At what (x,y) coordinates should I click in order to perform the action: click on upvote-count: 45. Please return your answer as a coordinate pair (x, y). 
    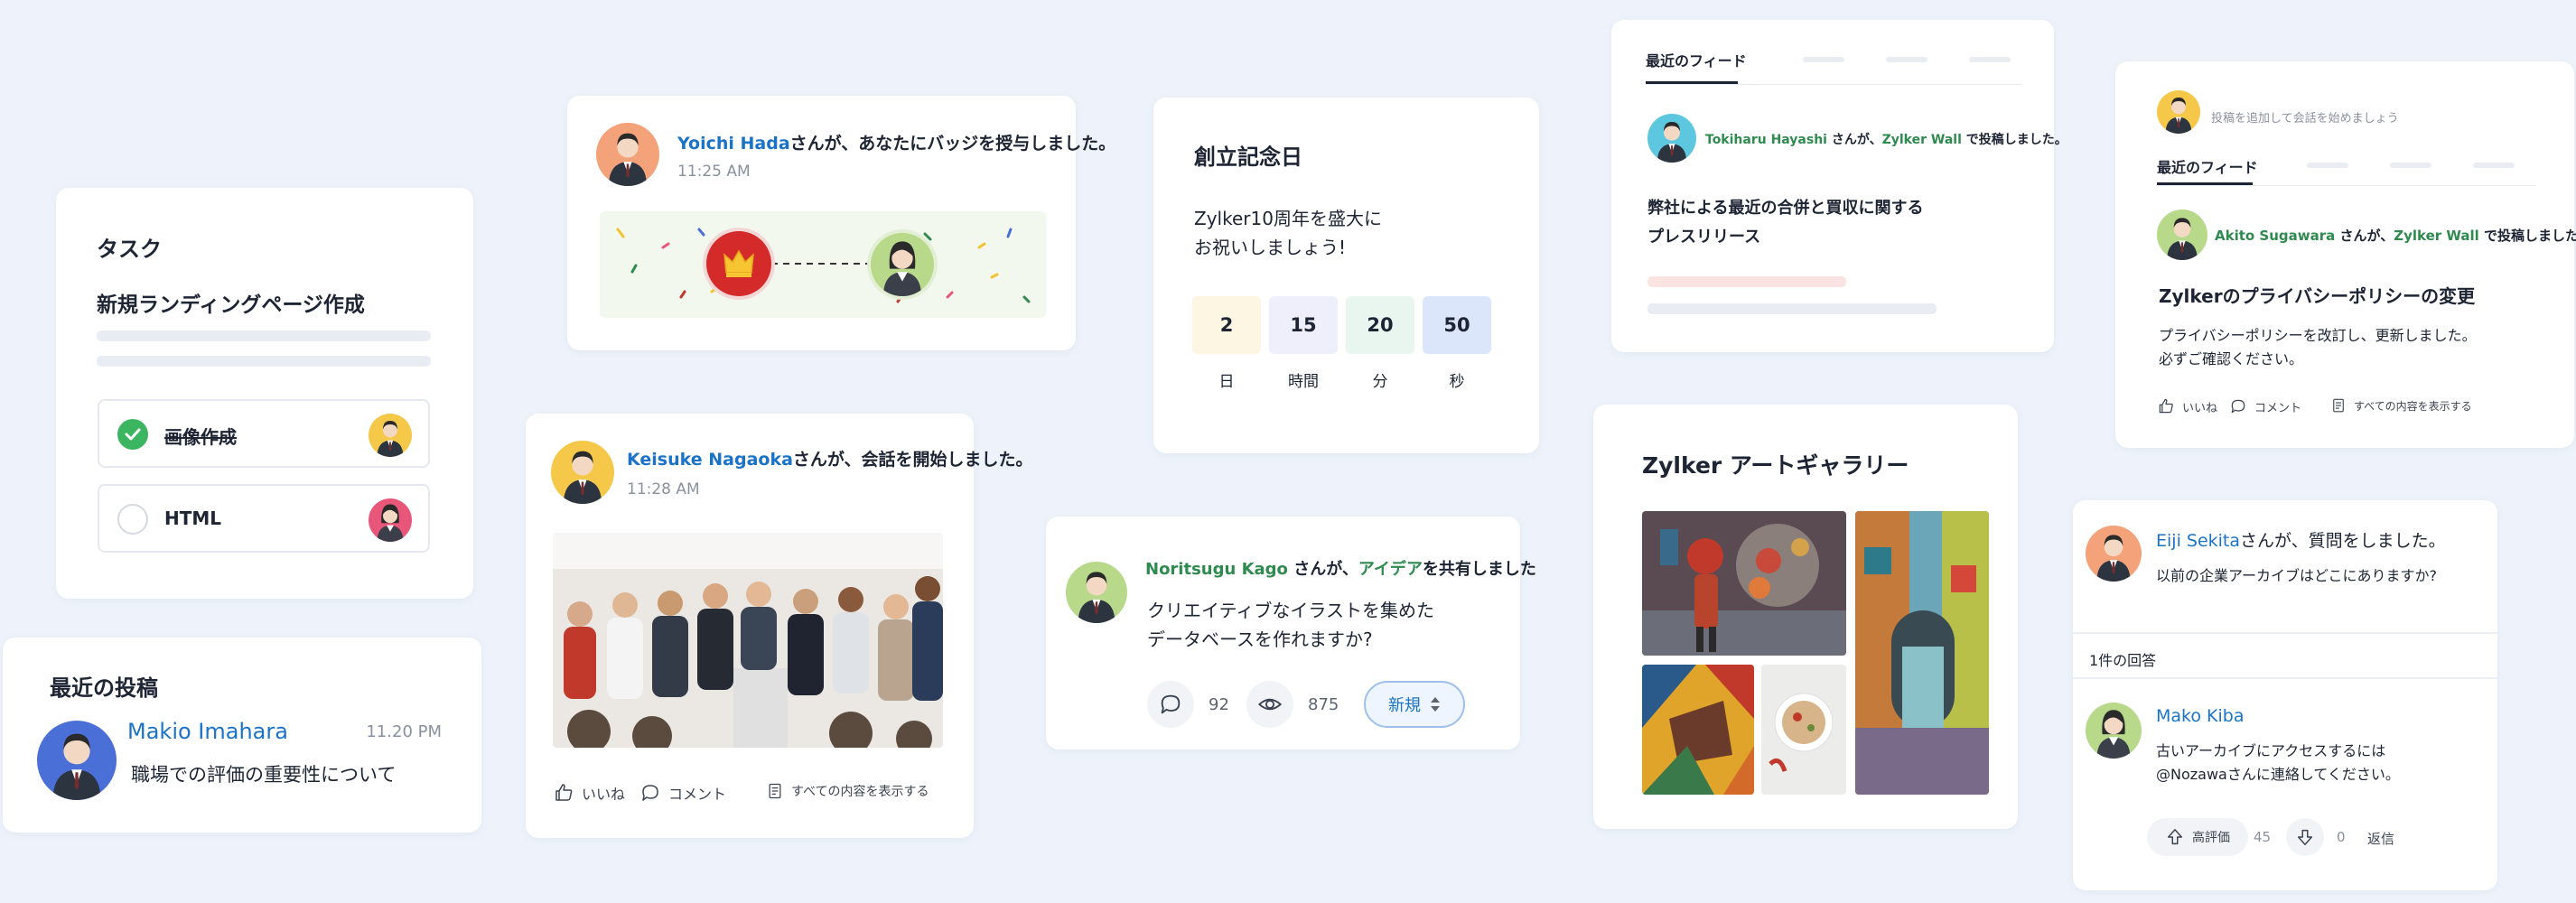
    Looking at the image, I should click on (2263, 837).